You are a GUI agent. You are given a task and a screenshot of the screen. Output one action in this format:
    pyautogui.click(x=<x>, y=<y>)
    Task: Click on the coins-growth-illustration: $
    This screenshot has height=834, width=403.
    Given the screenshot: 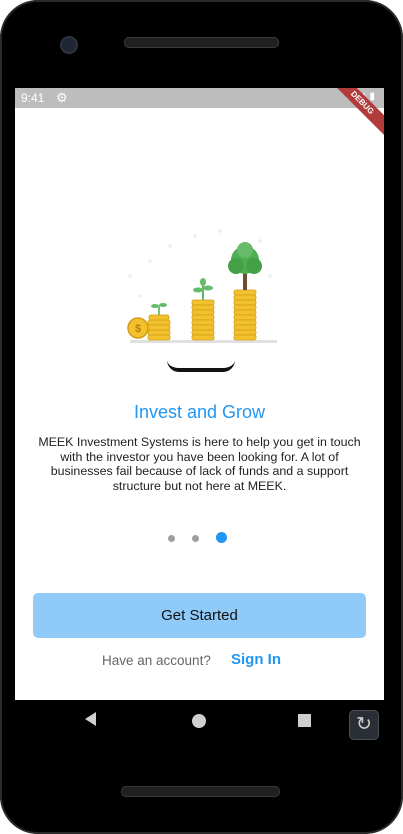 What is the action you would take?
    pyautogui.click(x=202, y=286)
    